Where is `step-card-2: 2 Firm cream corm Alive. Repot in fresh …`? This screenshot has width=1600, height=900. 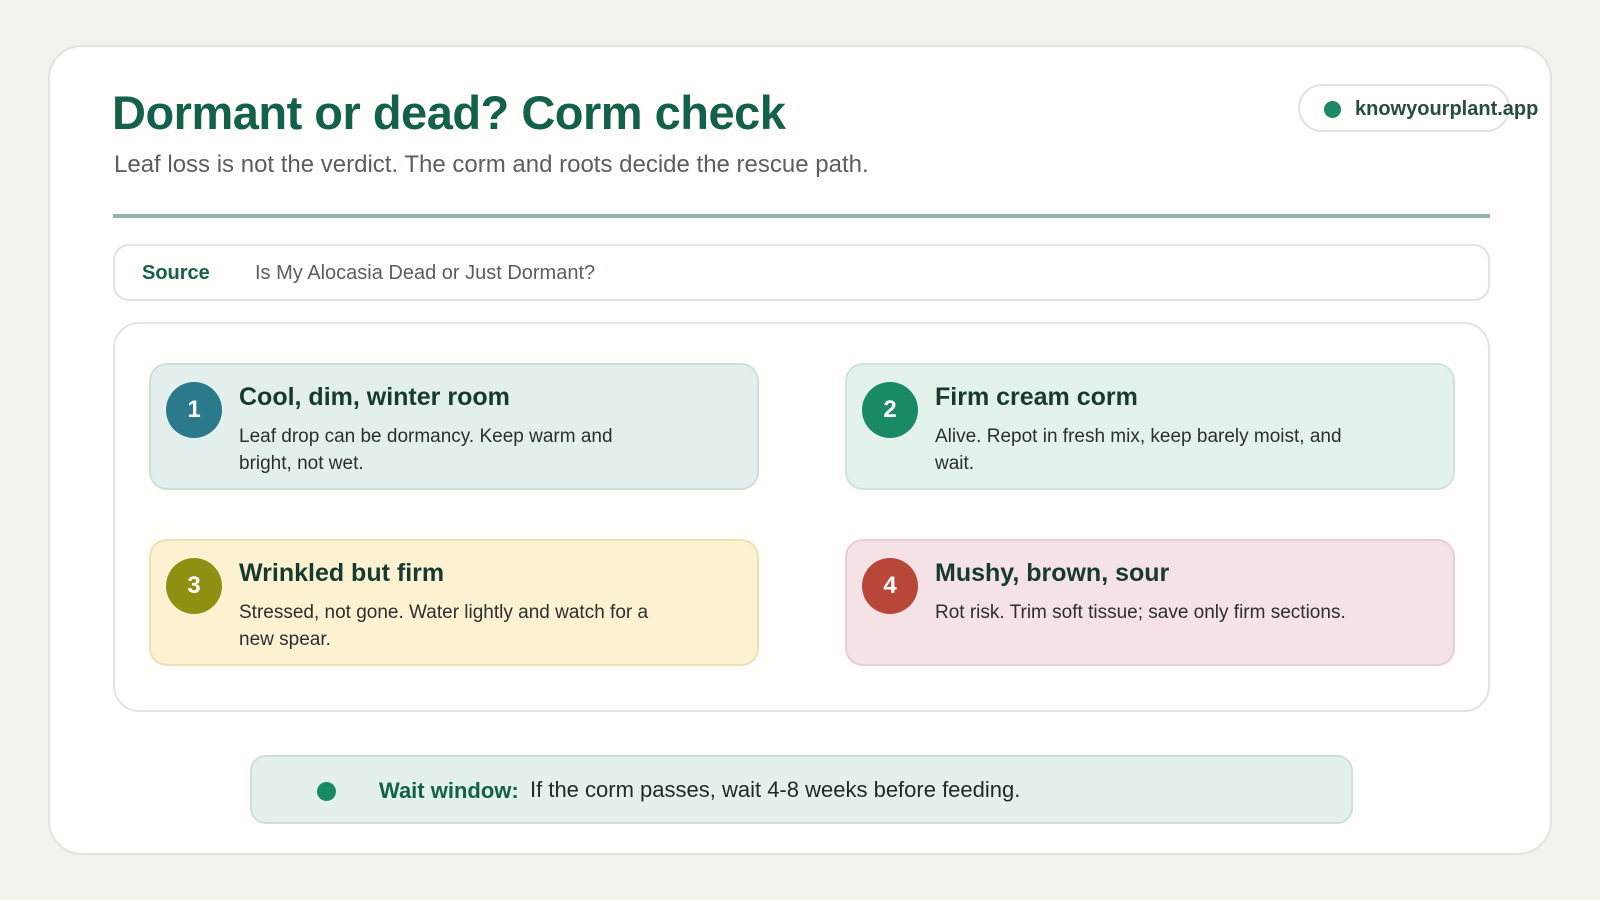
step-card-2: 2 Firm cream corm Alive. Repot in fresh … is located at coordinates (1150, 426).